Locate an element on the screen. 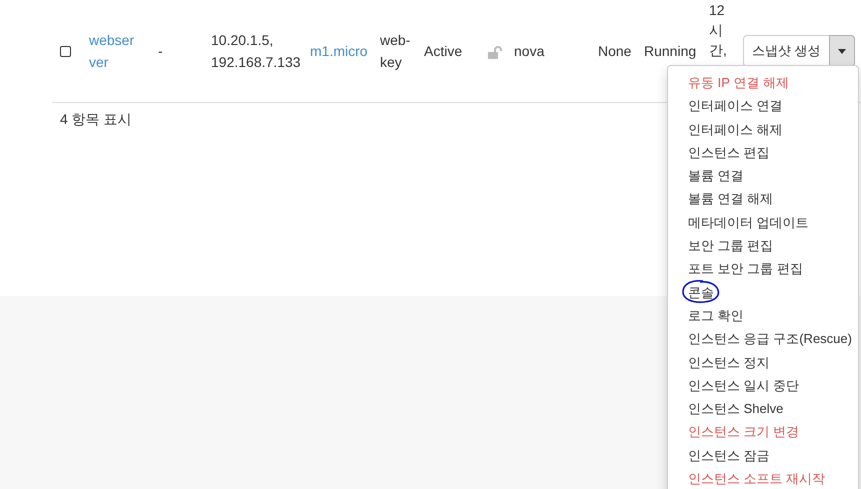 This screenshot has height=489, width=861. ip-address-cell-text: 10.20.1.5, 192.168.7.133 is located at coordinates (256, 51).